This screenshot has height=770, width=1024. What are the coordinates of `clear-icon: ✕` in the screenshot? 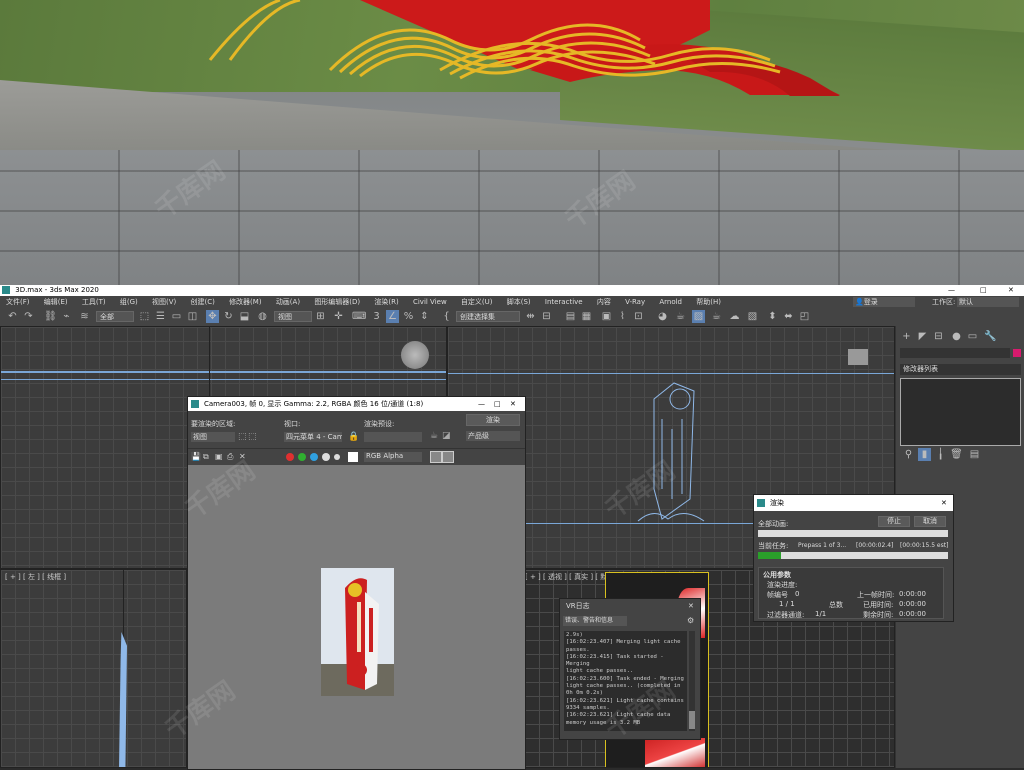 It's located at (242, 456).